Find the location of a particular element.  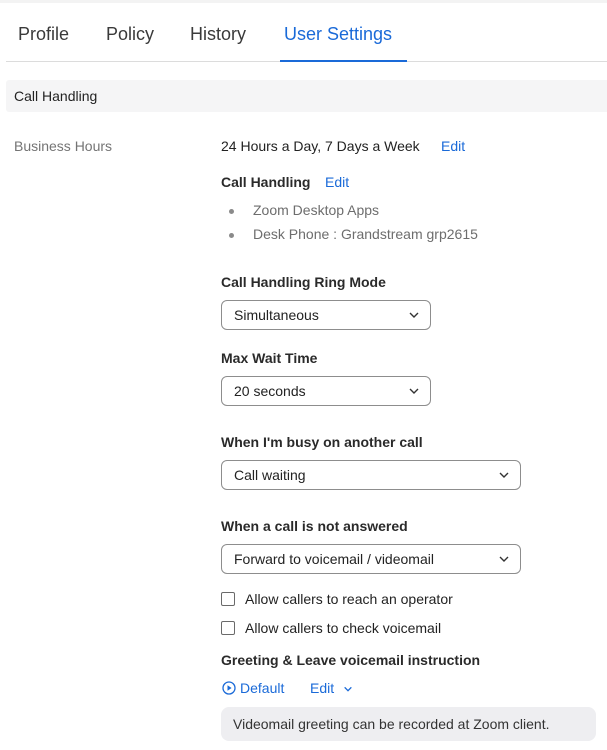

max-wait-select: 20 seconds is located at coordinates (326, 391).